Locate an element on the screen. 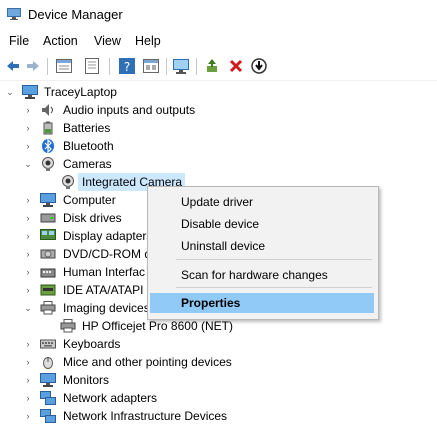 The width and height of the screenshot is (437, 425). help-icon: ? is located at coordinates (127, 66).